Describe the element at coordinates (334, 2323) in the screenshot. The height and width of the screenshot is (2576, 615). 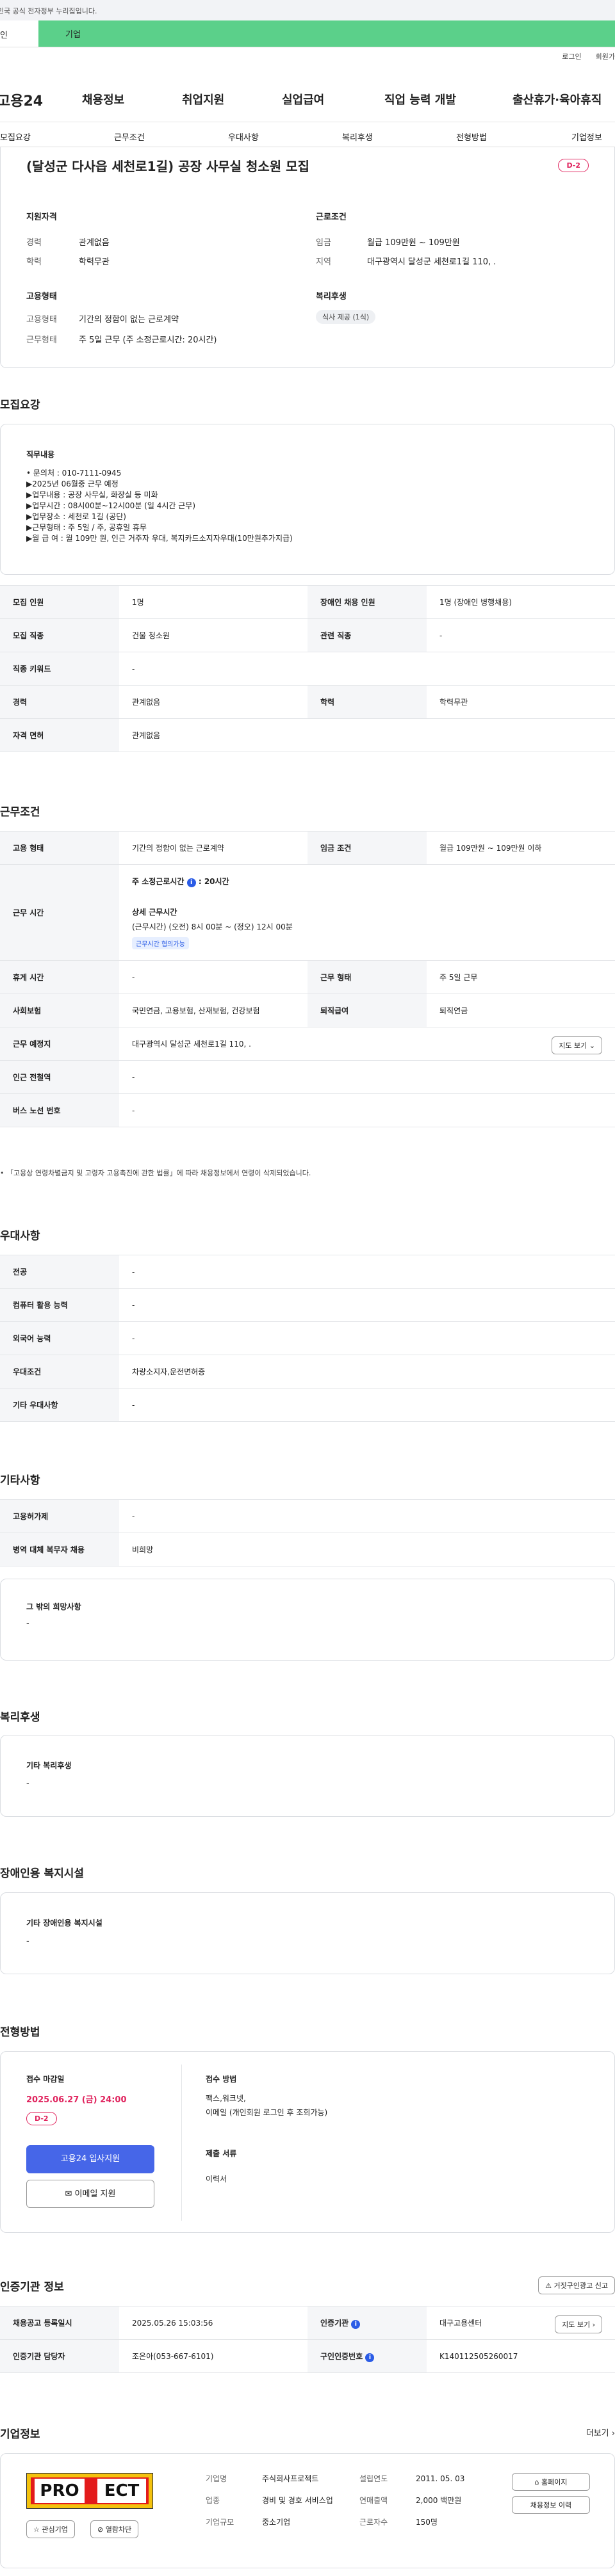
I see `org-key-label: 인증기관` at that location.